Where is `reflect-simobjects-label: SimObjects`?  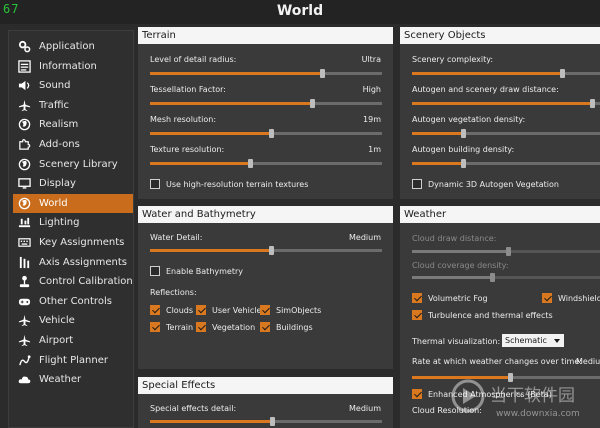
reflect-simobjects-label: SimObjects is located at coordinates (299, 310).